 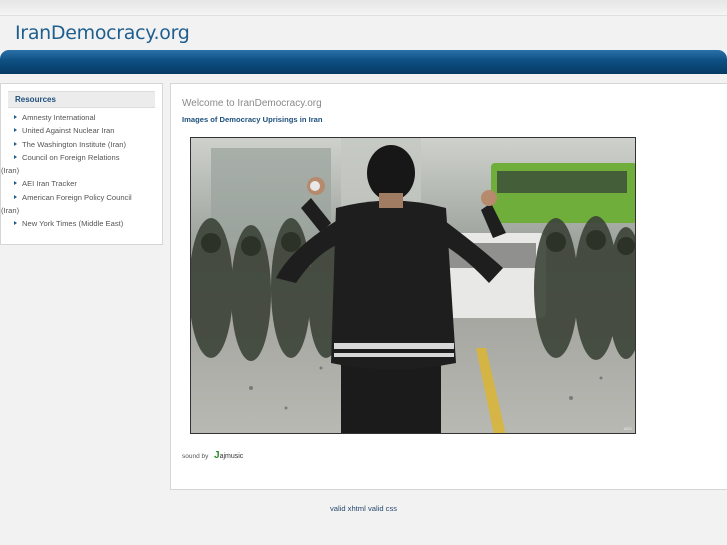 I want to click on resource-link-label: United Against Nuclear Iran, so click(x=64, y=130).